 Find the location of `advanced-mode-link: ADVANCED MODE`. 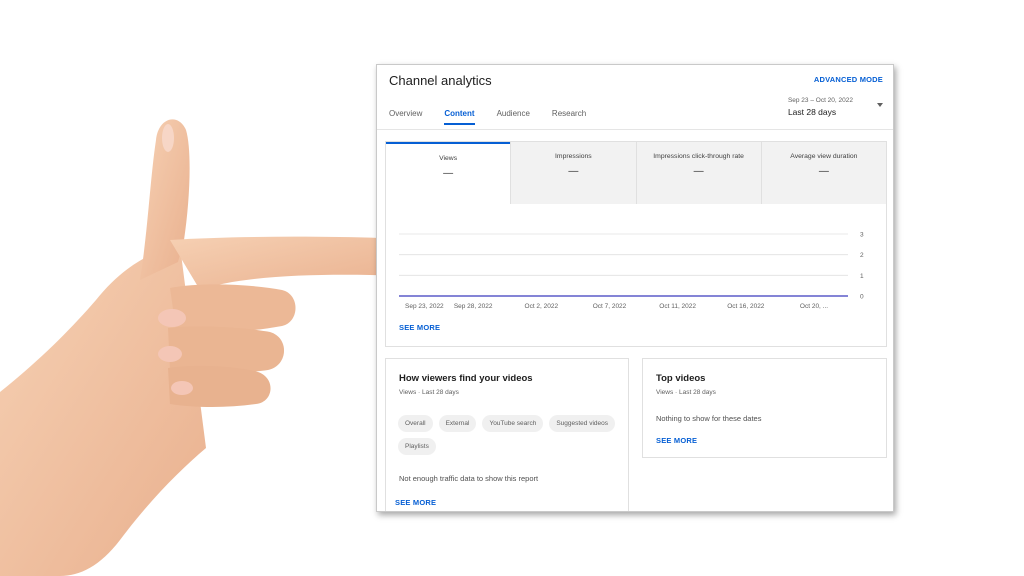

advanced-mode-link: ADVANCED MODE is located at coordinates (848, 79).